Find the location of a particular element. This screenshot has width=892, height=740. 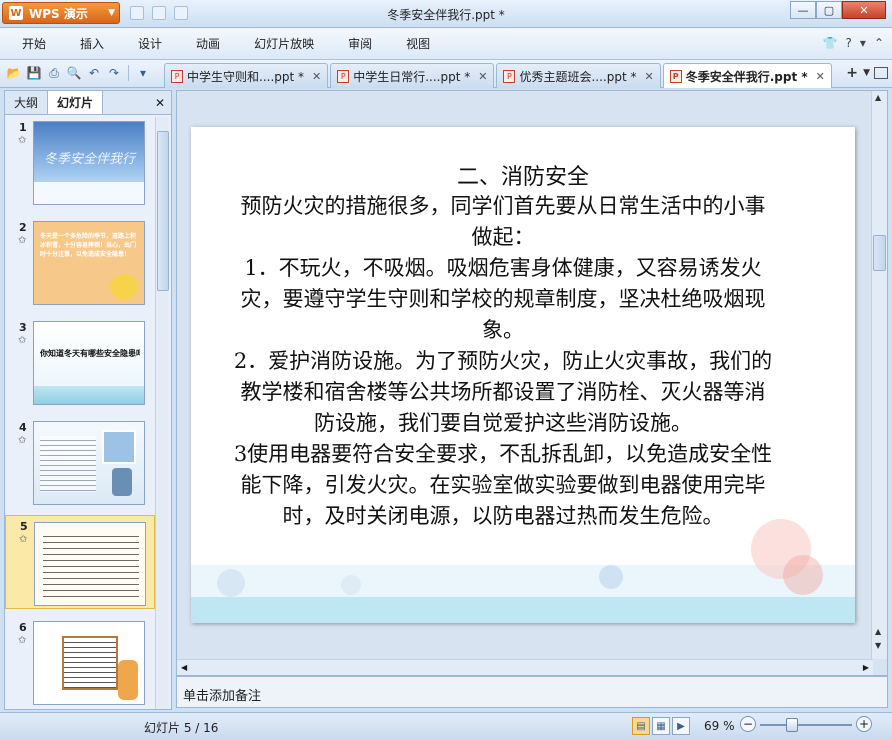

notes-pane: 单击添加备注 is located at coordinates (532, 692).